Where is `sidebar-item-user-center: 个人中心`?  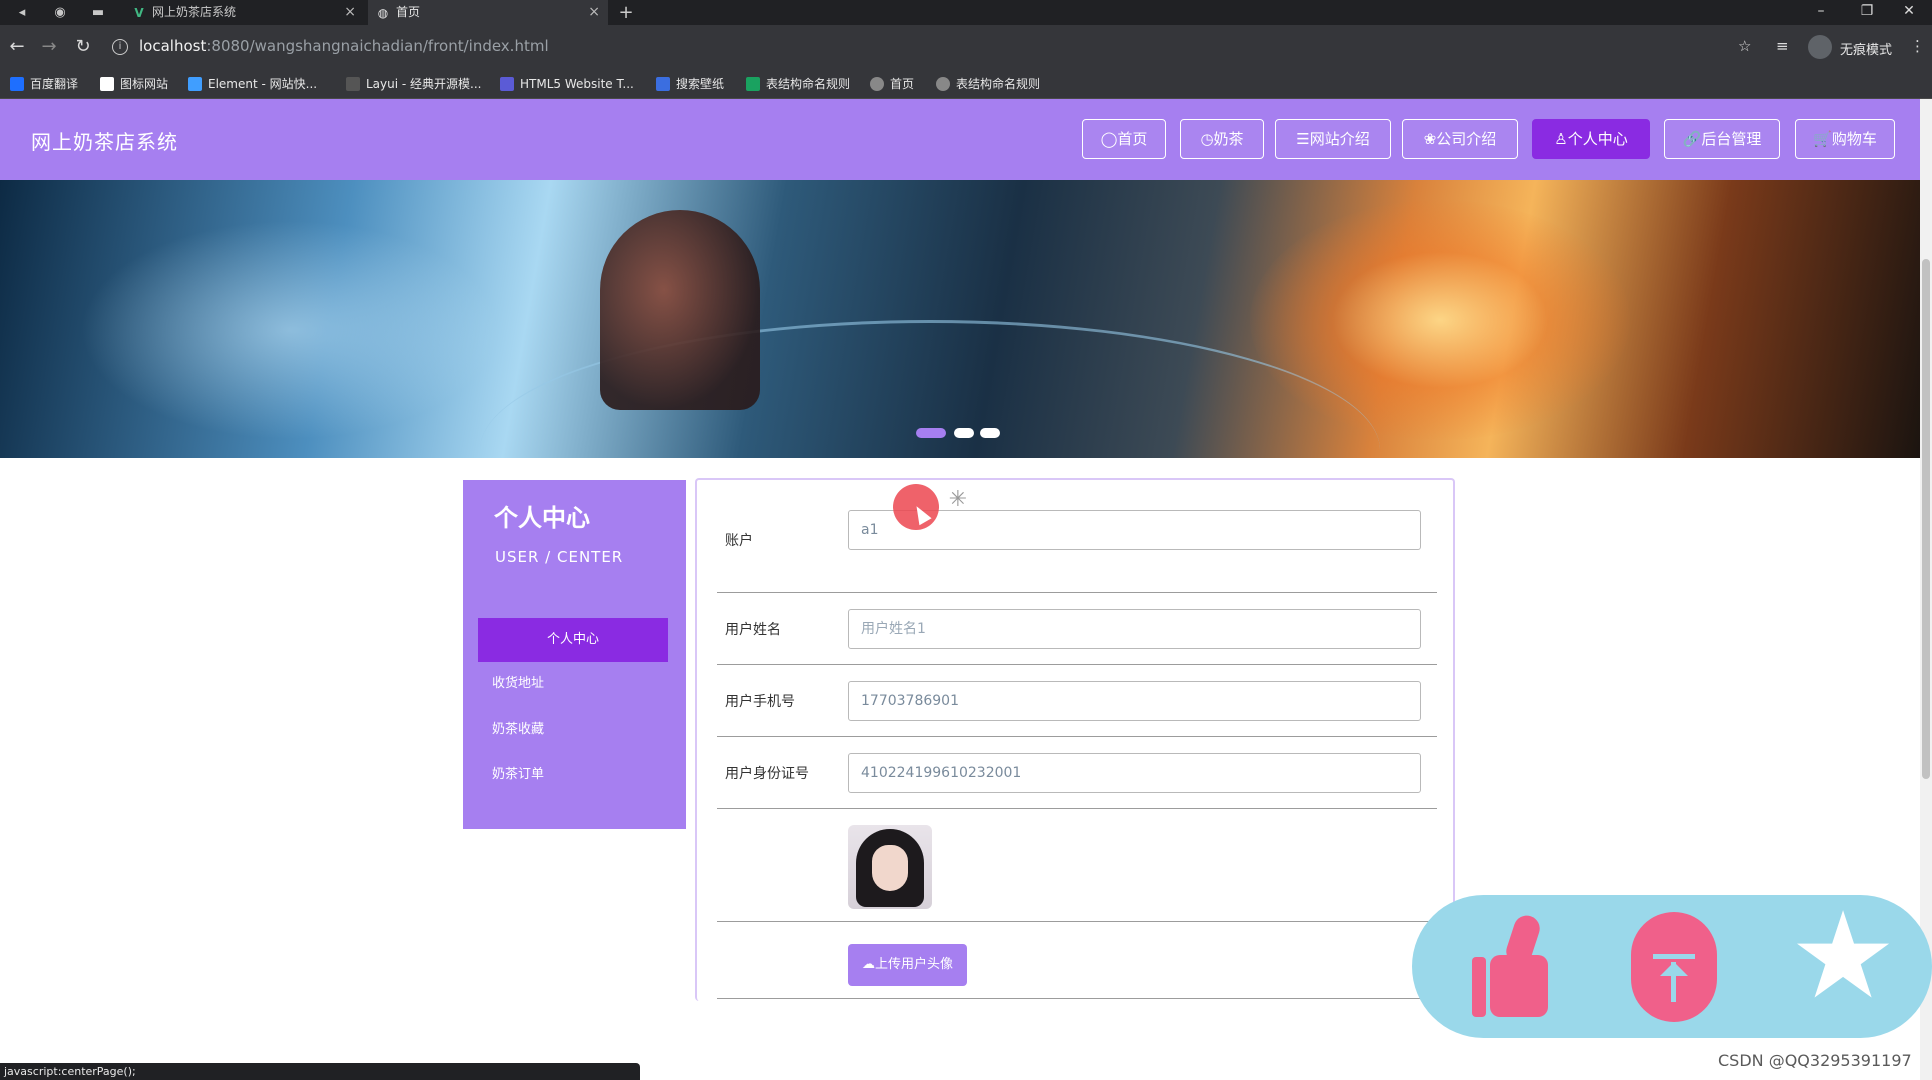
sidebar-item-user-center: 个人中心 is located at coordinates (573, 640).